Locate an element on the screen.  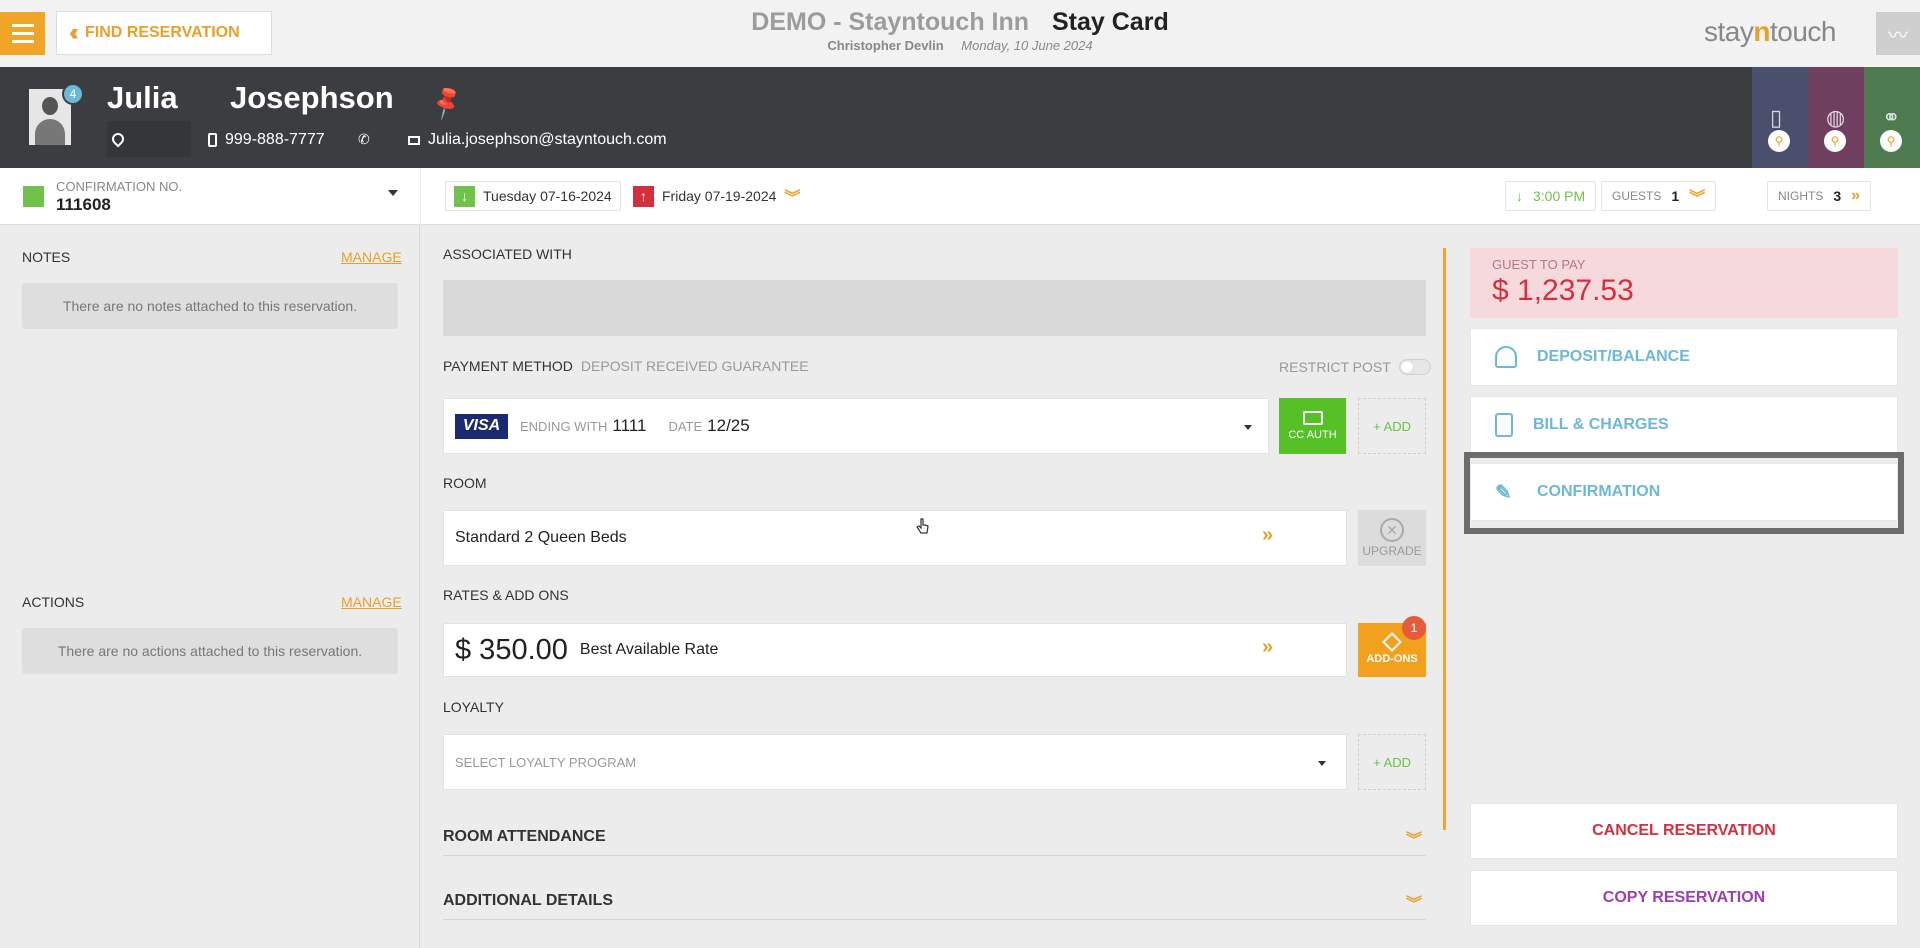
tab-guest-card: ▯ ⚲ is located at coordinates (1780, 117).